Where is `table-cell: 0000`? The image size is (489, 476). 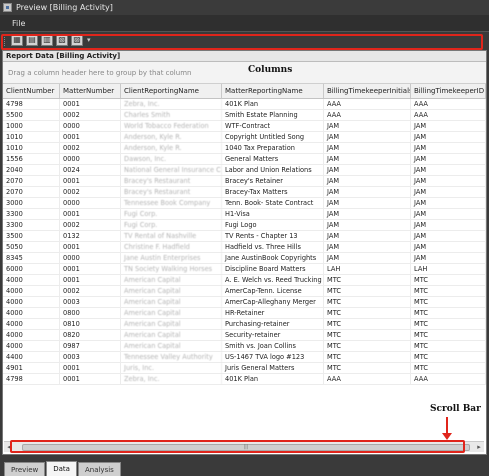
table-cell: 0000 is located at coordinates (90, 126).